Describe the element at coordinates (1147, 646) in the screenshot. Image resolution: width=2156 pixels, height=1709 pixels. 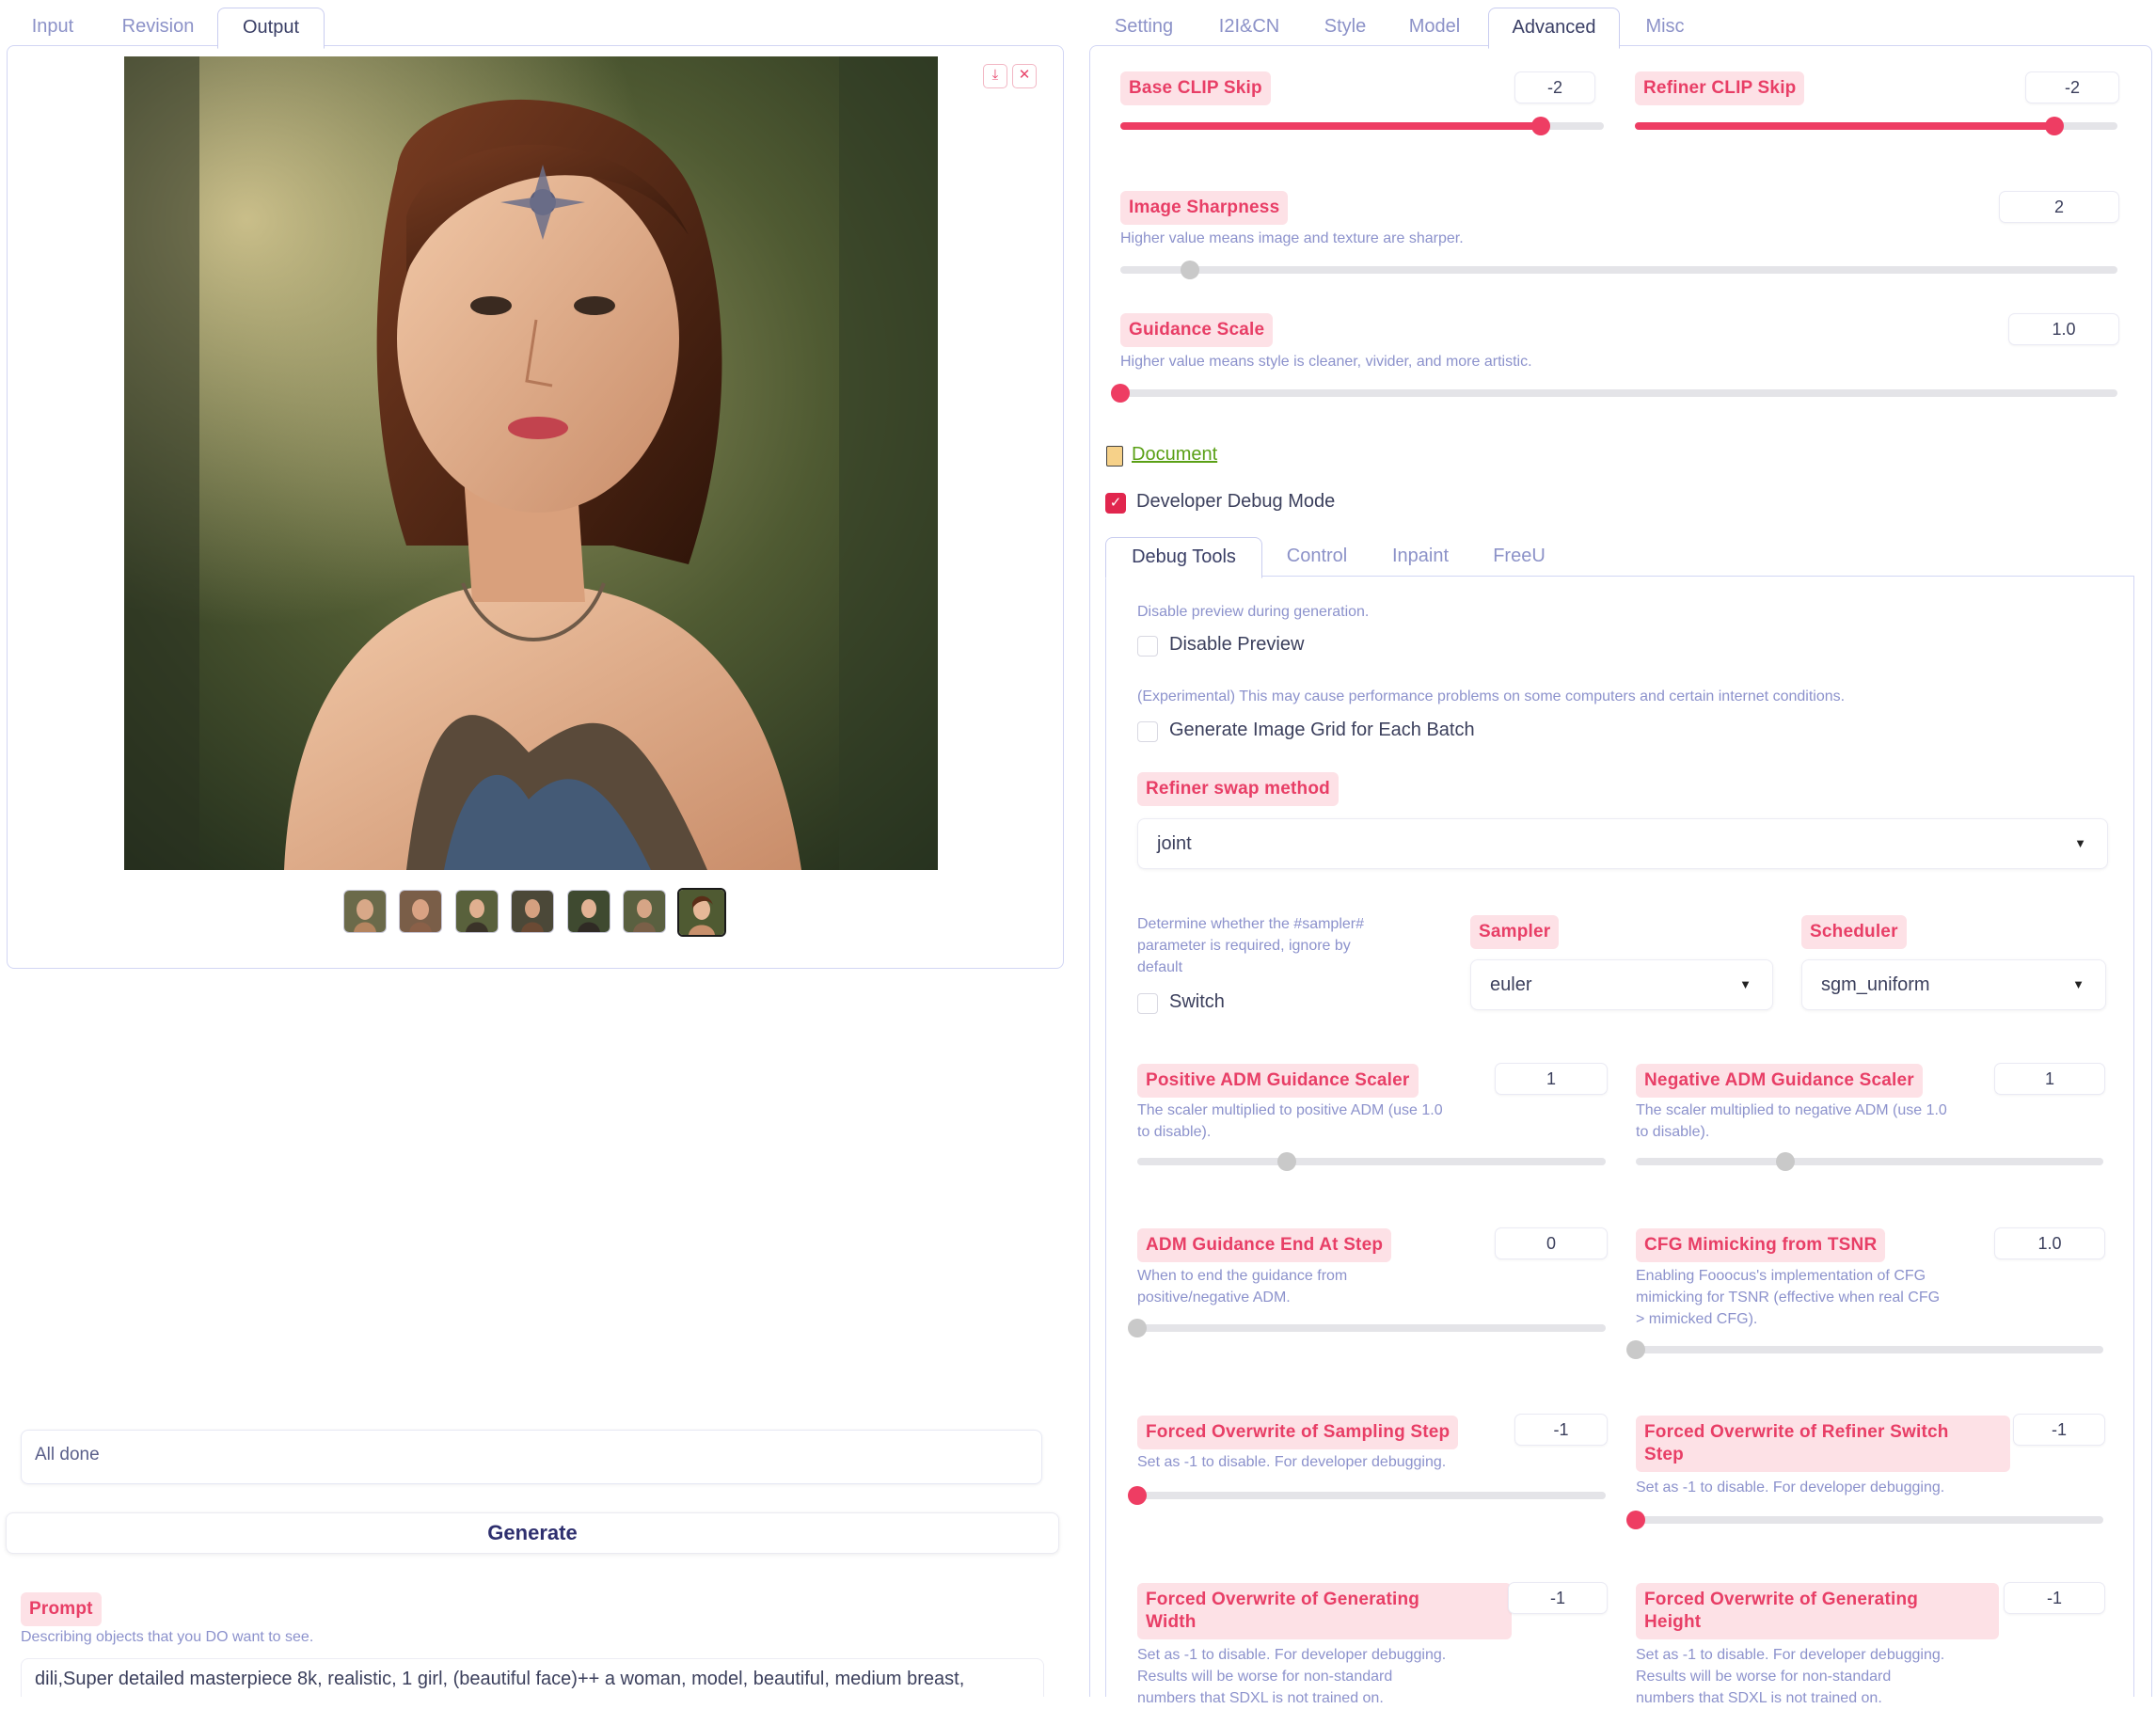
I see `disable-preview-checkbox` at that location.